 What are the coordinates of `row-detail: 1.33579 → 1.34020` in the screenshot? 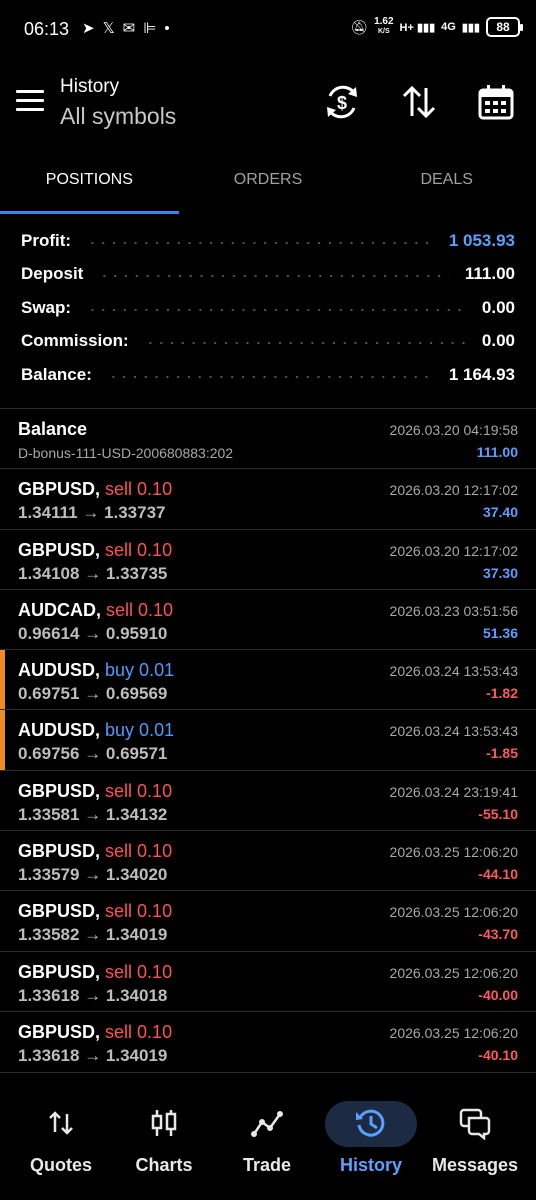 It's located at (93, 875).